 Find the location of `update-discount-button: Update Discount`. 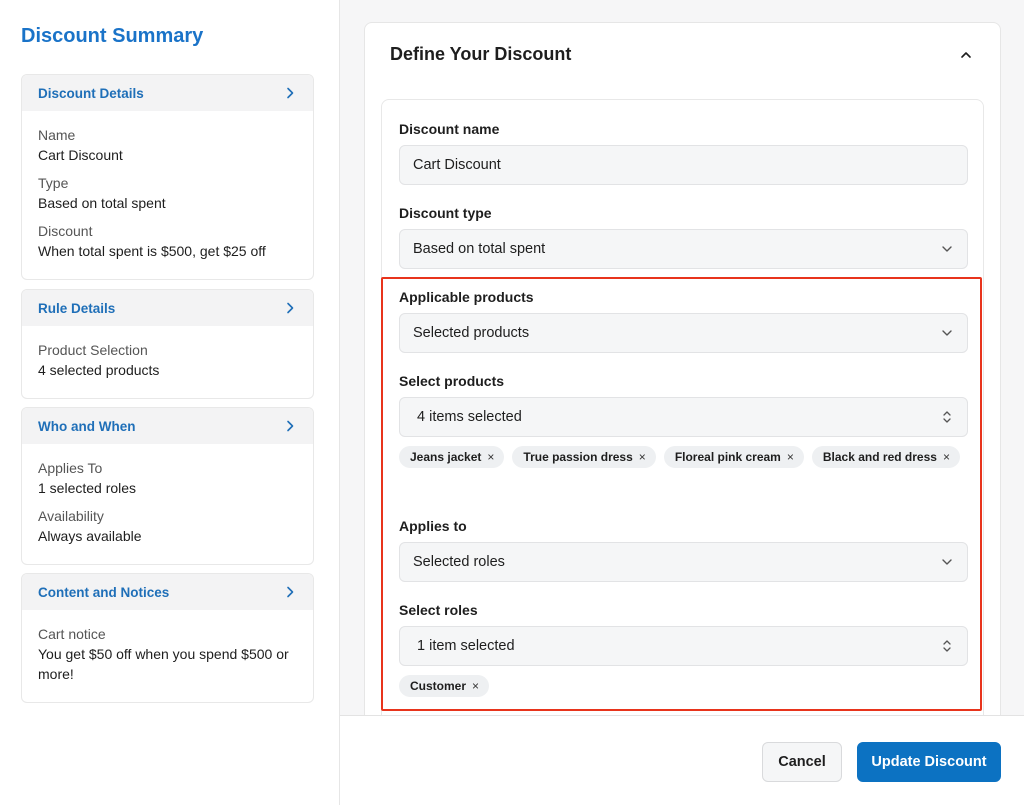

update-discount-button: Update Discount is located at coordinates (929, 762).